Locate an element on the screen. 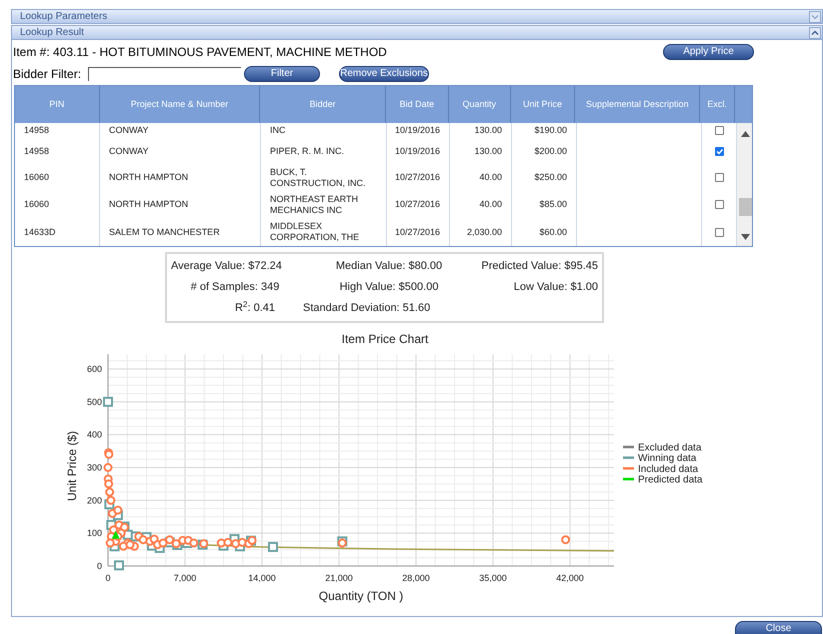  y-tick-label: 600 is located at coordinates (94, 369).